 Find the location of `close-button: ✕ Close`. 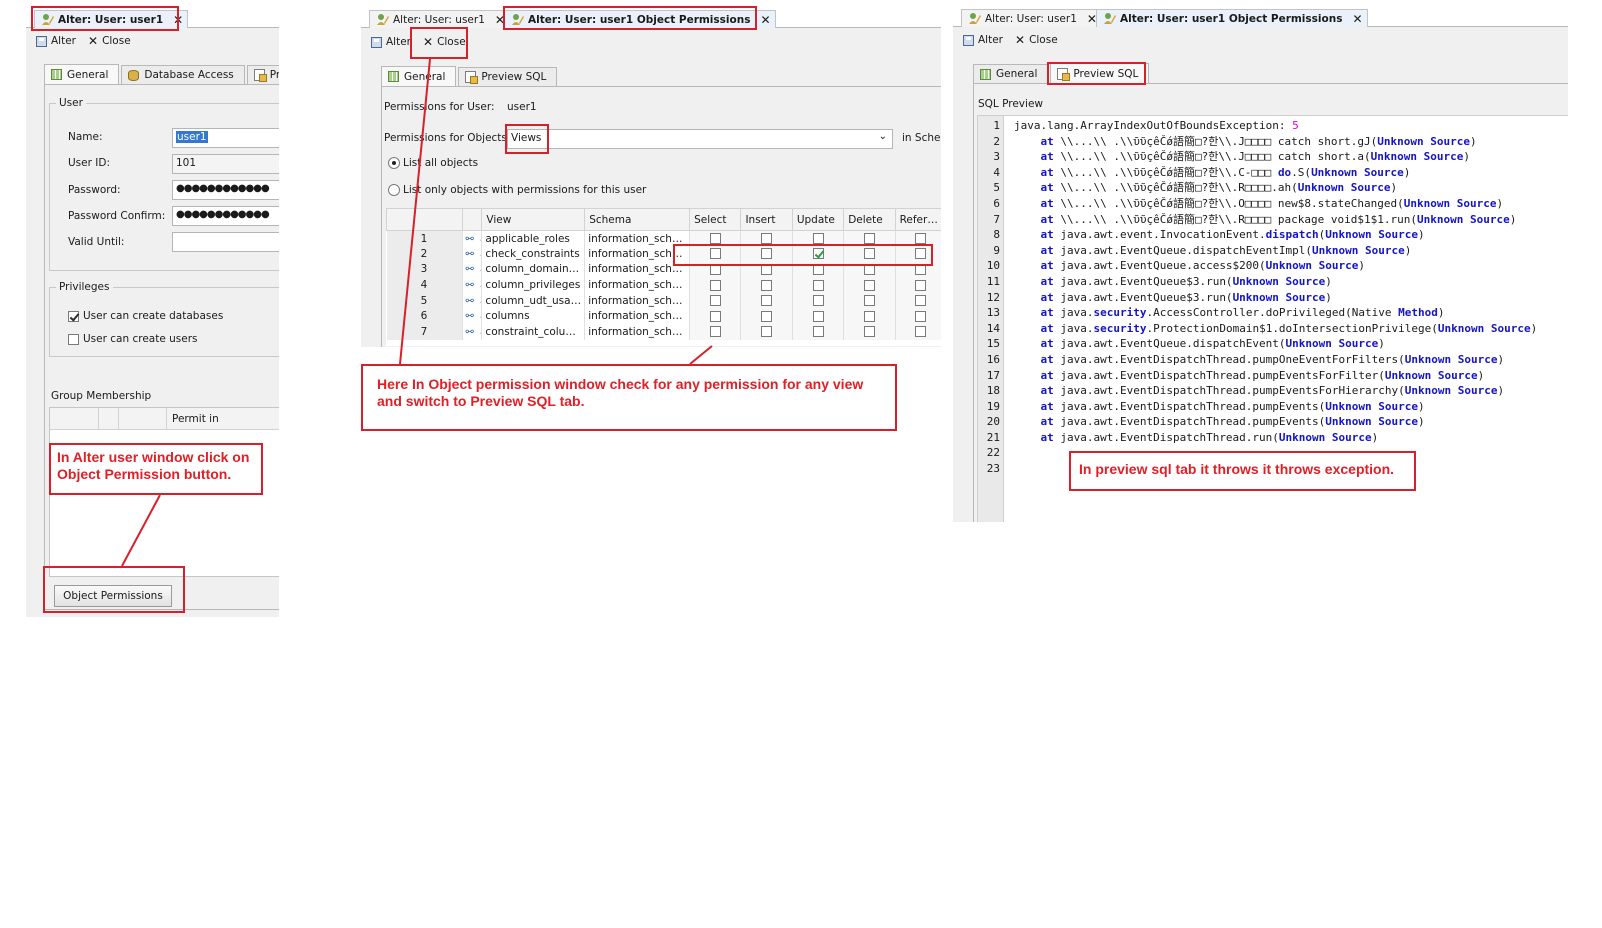

close-button: ✕ Close is located at coordinates (109, 41).